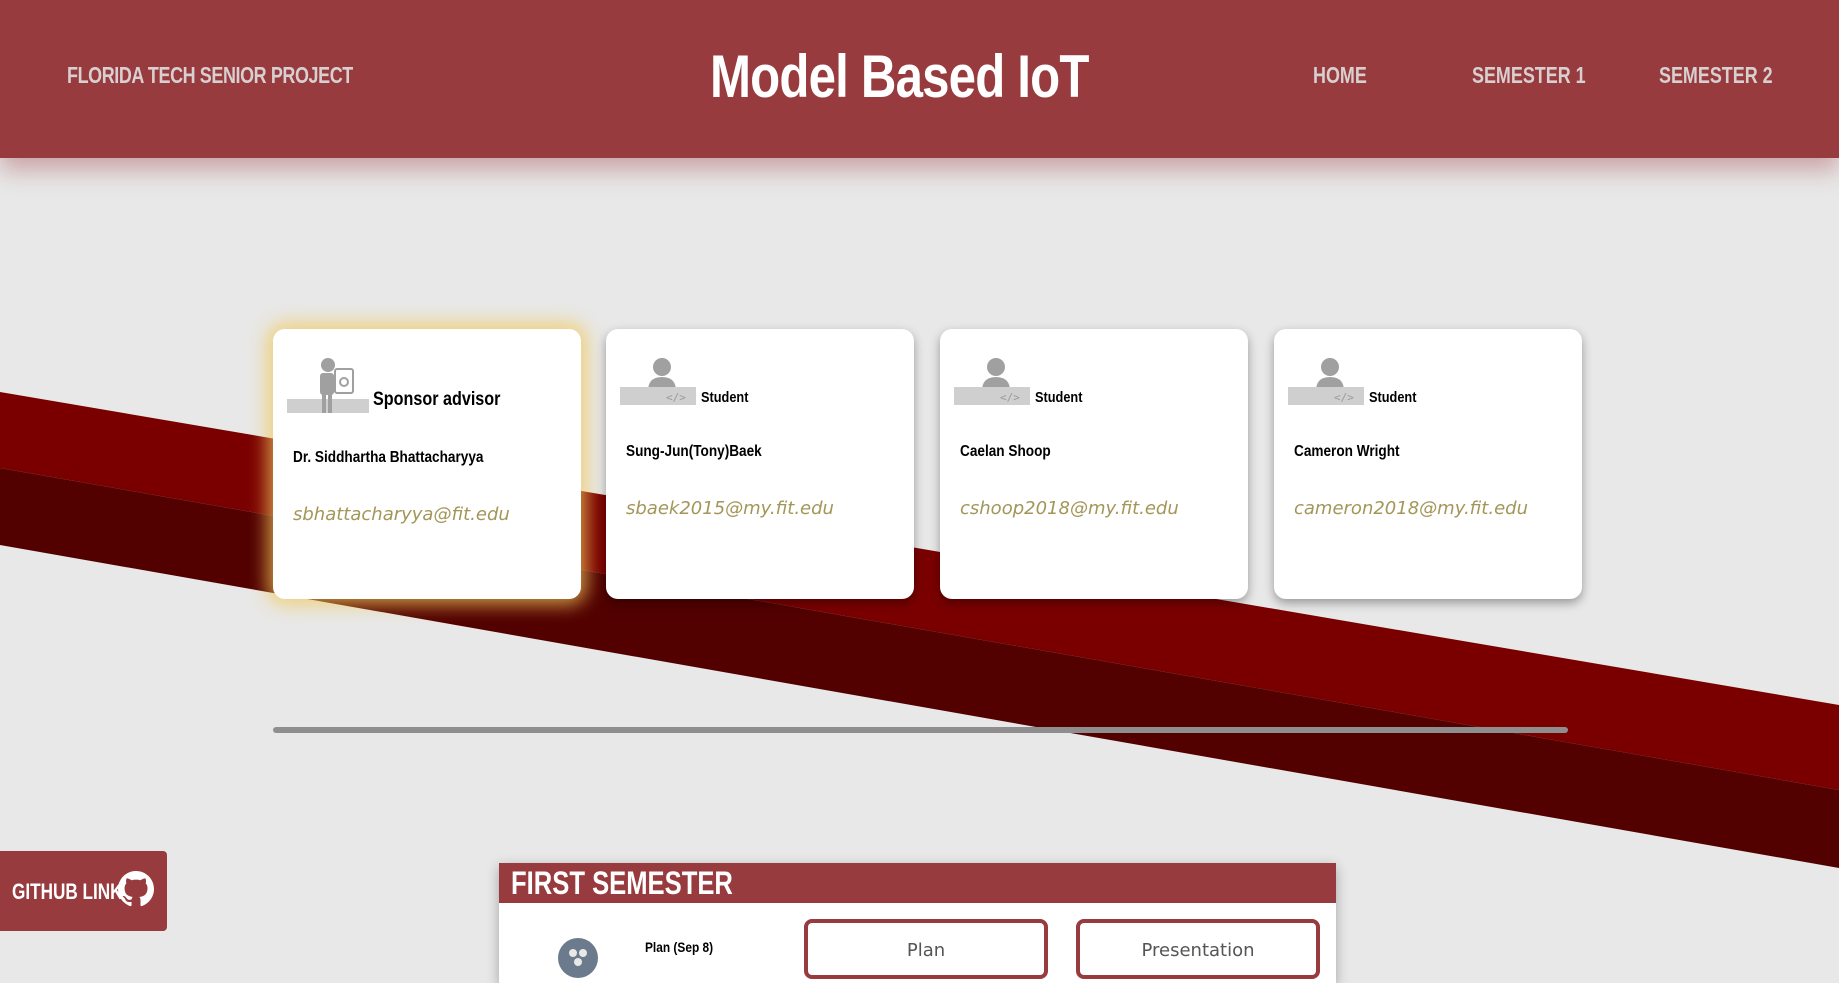  I want to click on member-name: Cameron Wright, so click(1347, 451).